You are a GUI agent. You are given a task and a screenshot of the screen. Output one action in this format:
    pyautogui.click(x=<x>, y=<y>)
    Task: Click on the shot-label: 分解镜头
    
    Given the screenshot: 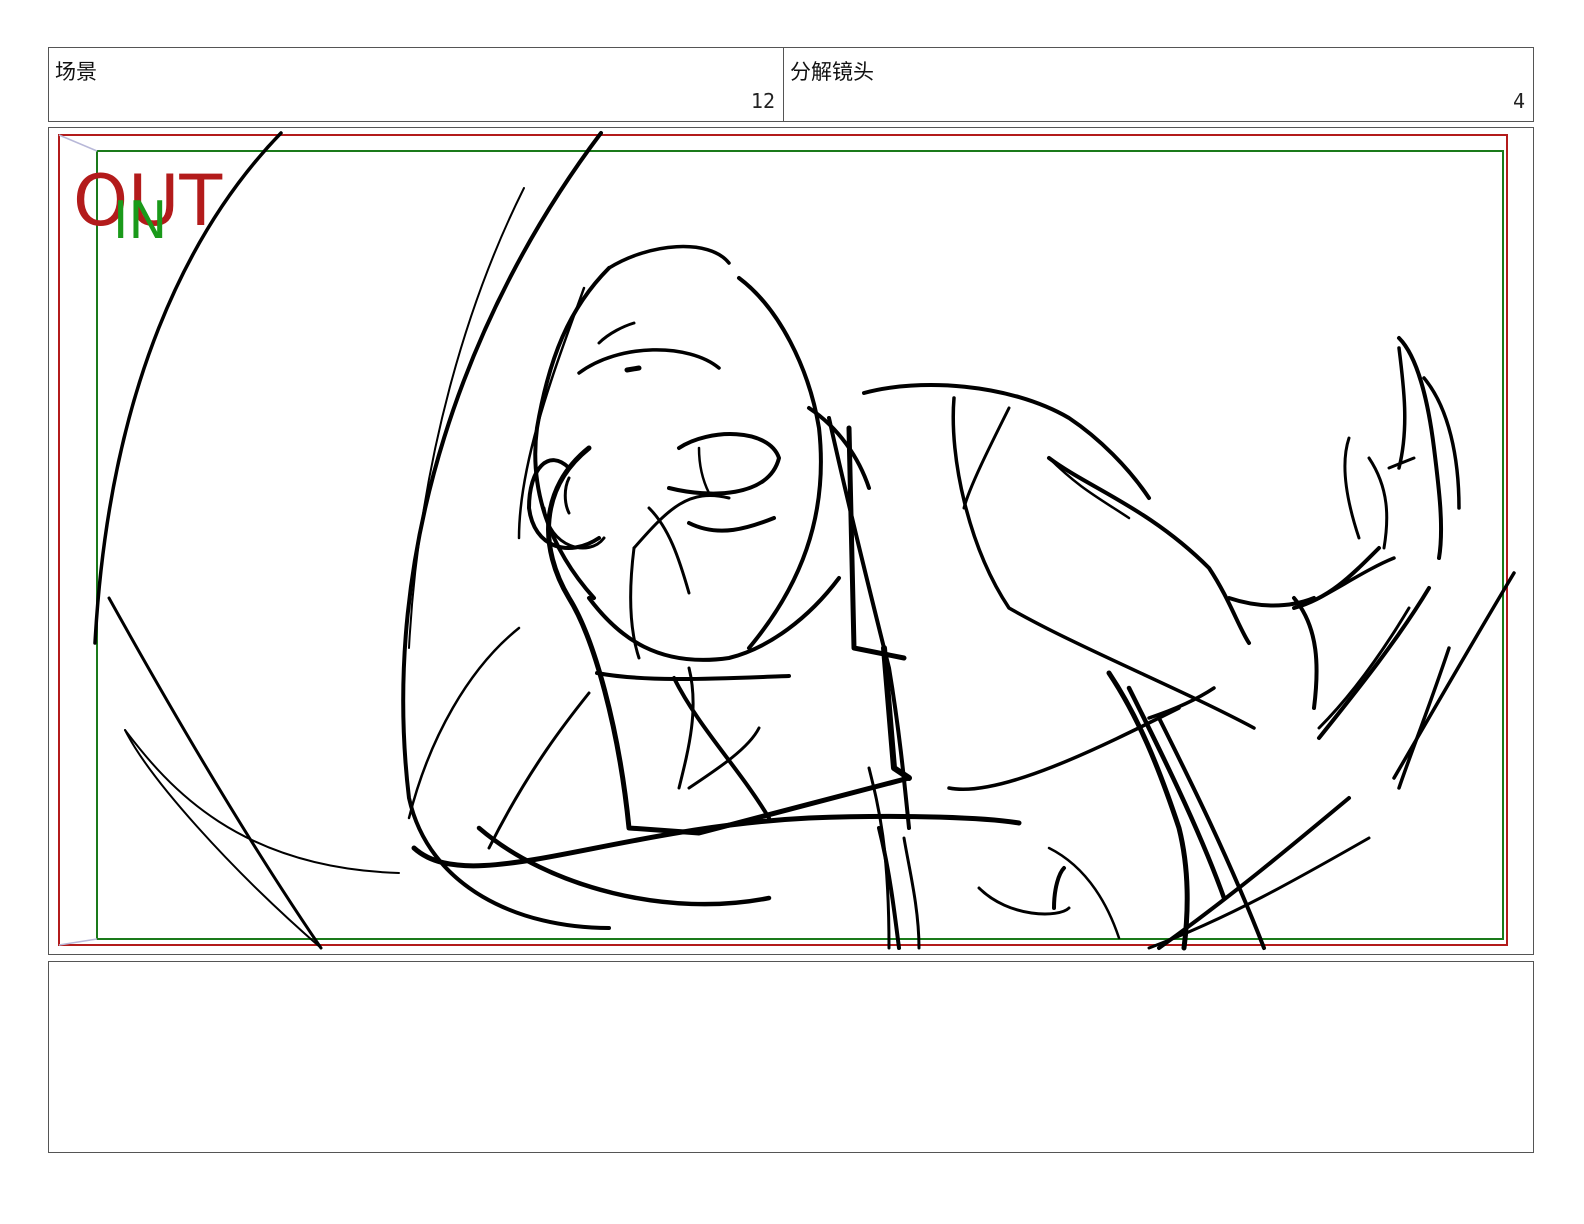 What is the action you would take?
    pyautogui.click(x=832, y=72)
    